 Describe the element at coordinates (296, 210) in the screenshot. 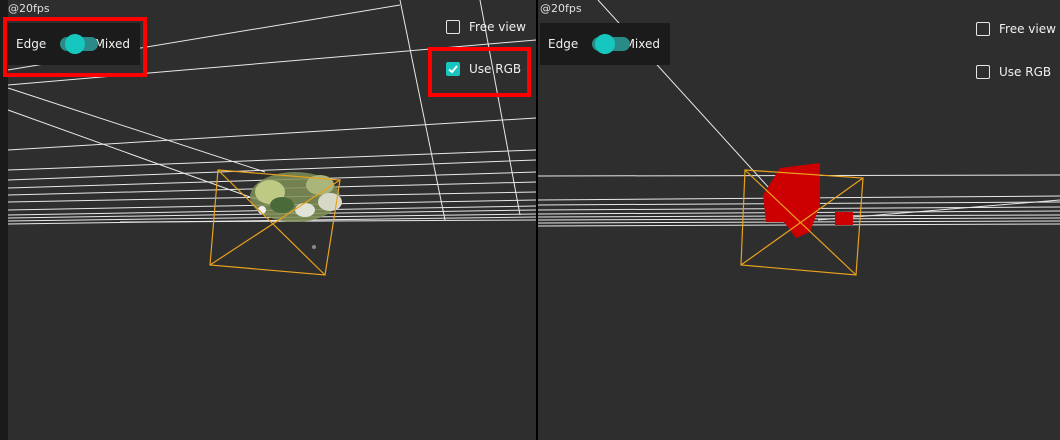

I see `point-cloud` at that location.